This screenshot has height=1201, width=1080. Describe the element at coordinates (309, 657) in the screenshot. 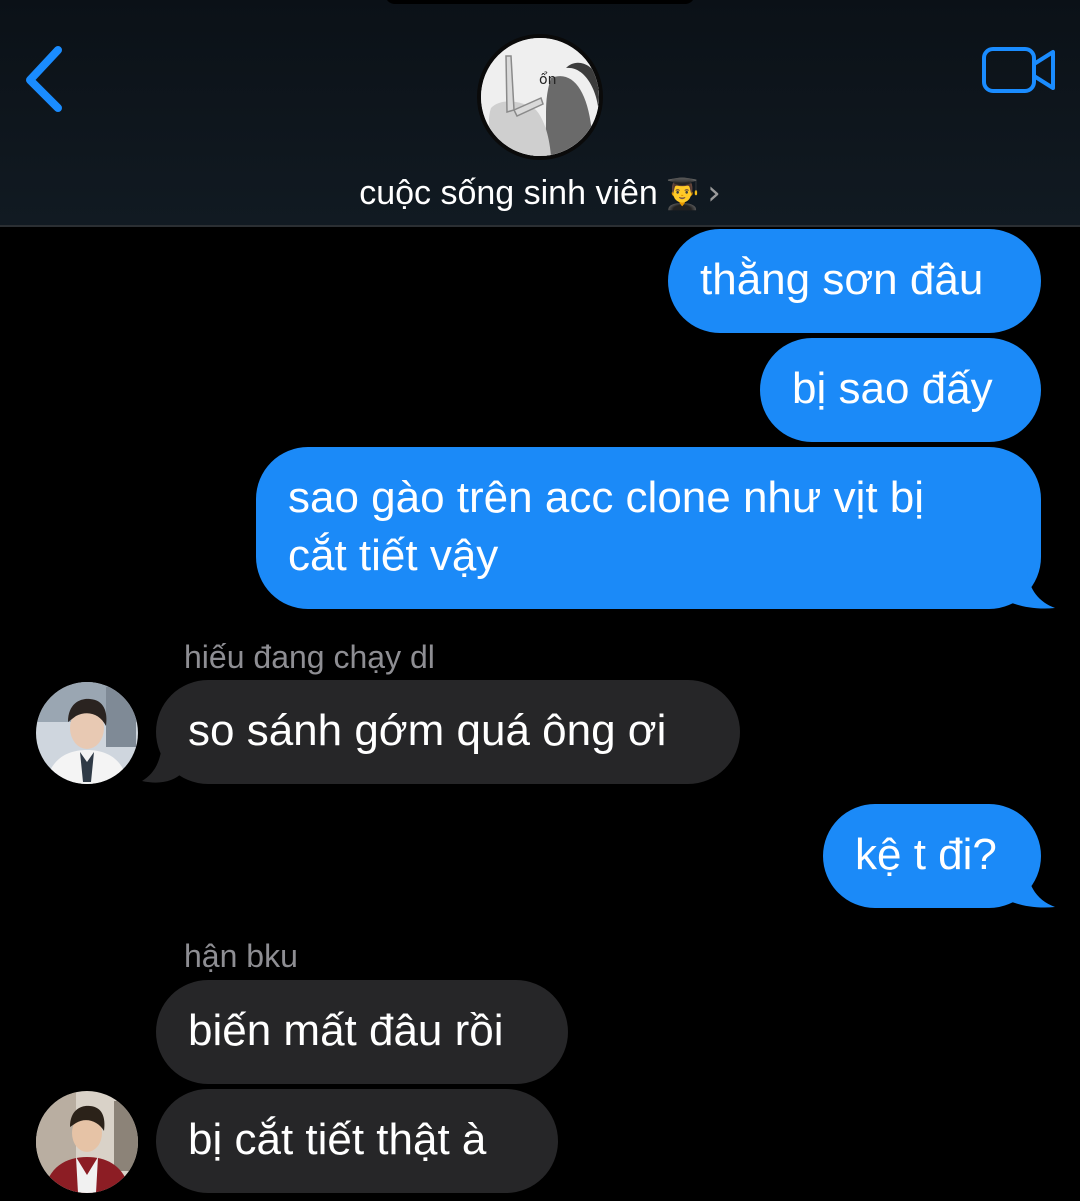

I see `sender-name: hiếu đang chạy dl` at that location.